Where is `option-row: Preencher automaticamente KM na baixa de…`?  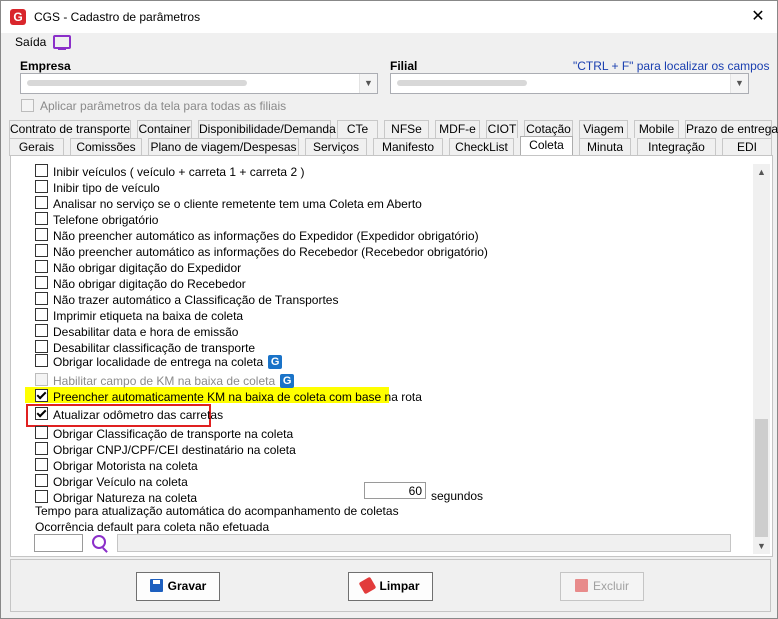 option-row: Preencher automaticamente KM na baixa de… is located at coordinates (228, 396).